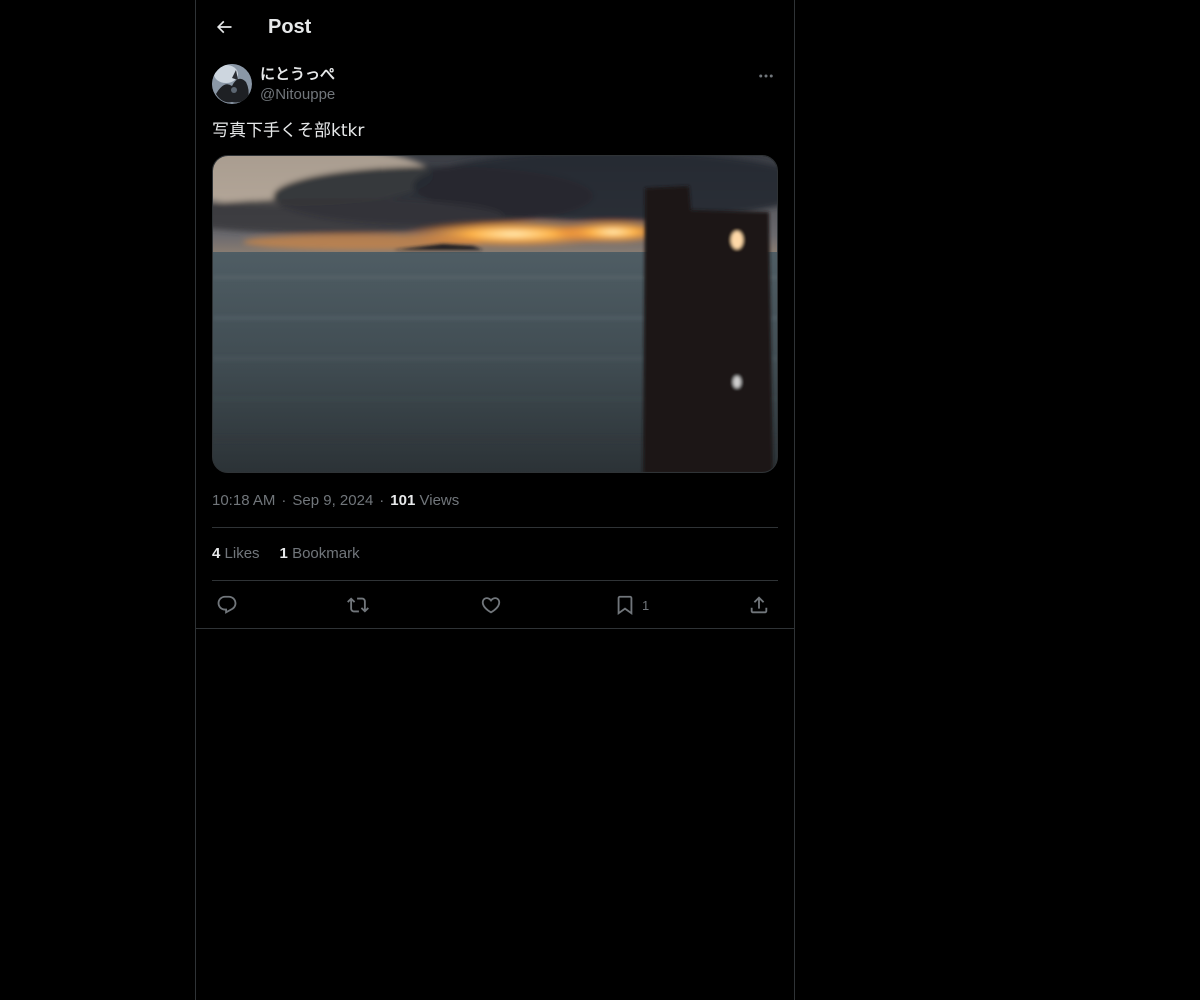 This screenshot has height=1000, width=1200. I want to click on more-options-button, so click(766, 76).